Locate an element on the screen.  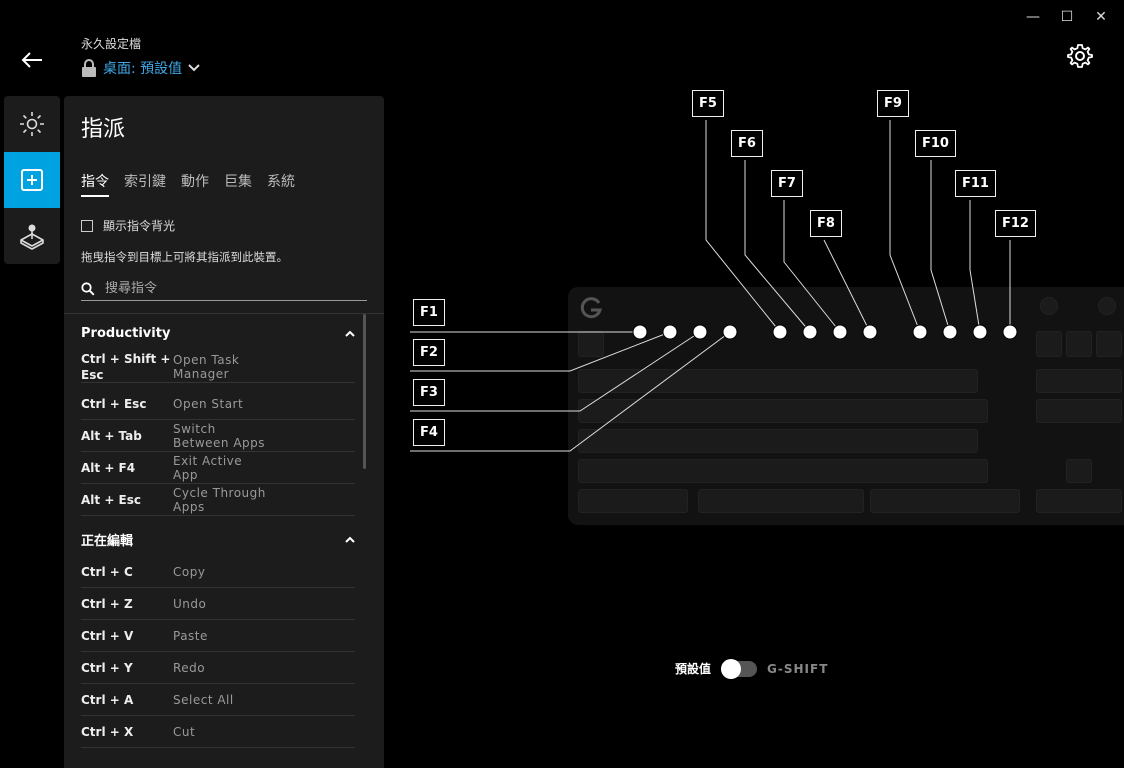
gshift-toggle-row: 預設值 G-SHIFT is located at coordinates (752, 668).